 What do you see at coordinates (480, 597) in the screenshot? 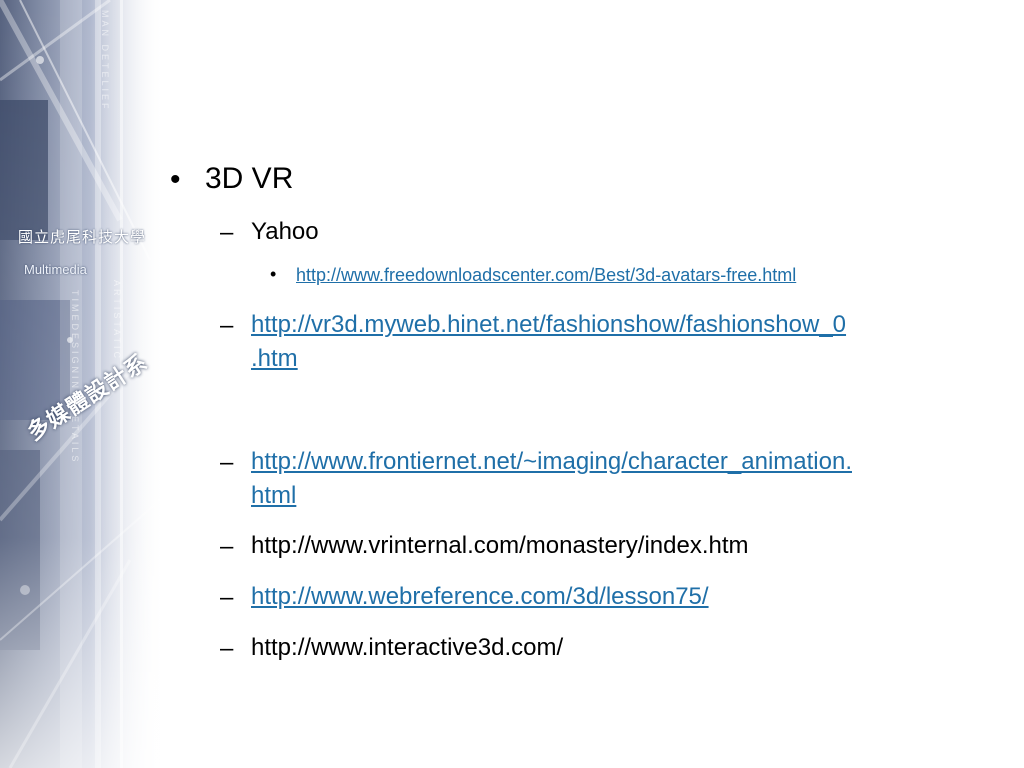
I see `link-webreference: http://www.webreference.com/3d/lesson75/` at bounding box center [480, 597].